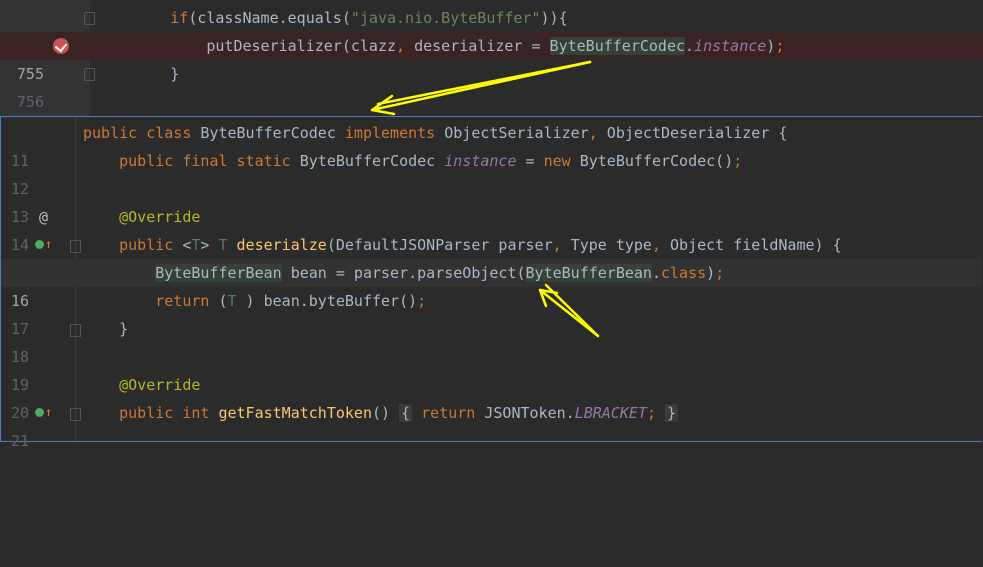  I want to click on popup-line-13: 13, so click(491, 200).